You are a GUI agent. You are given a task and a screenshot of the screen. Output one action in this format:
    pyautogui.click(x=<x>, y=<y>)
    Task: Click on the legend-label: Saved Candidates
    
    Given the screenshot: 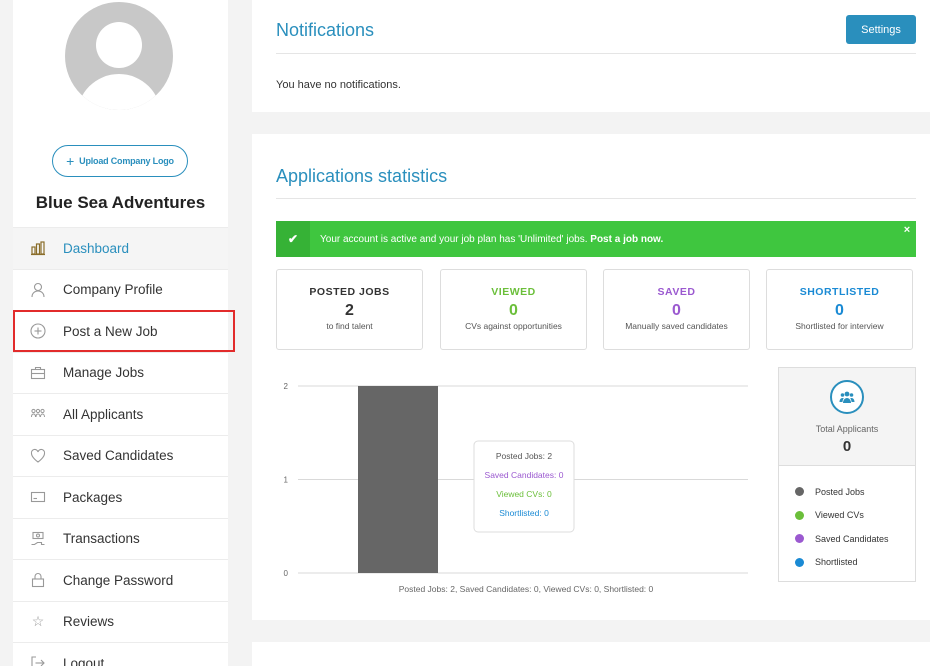 What is the action you would take?
    pyautogui.click(x=852, y=538)
    